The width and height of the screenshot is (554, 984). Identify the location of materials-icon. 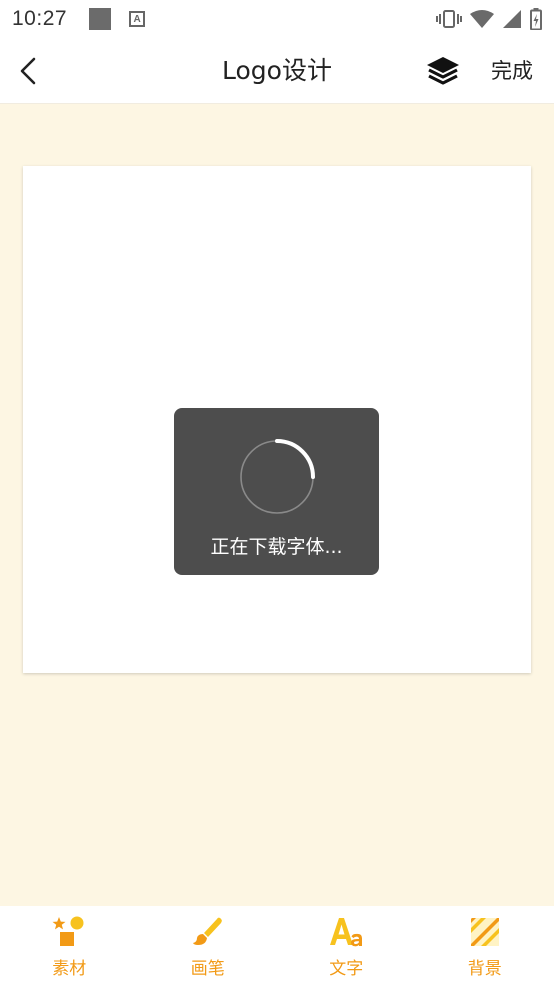
(68, 931).